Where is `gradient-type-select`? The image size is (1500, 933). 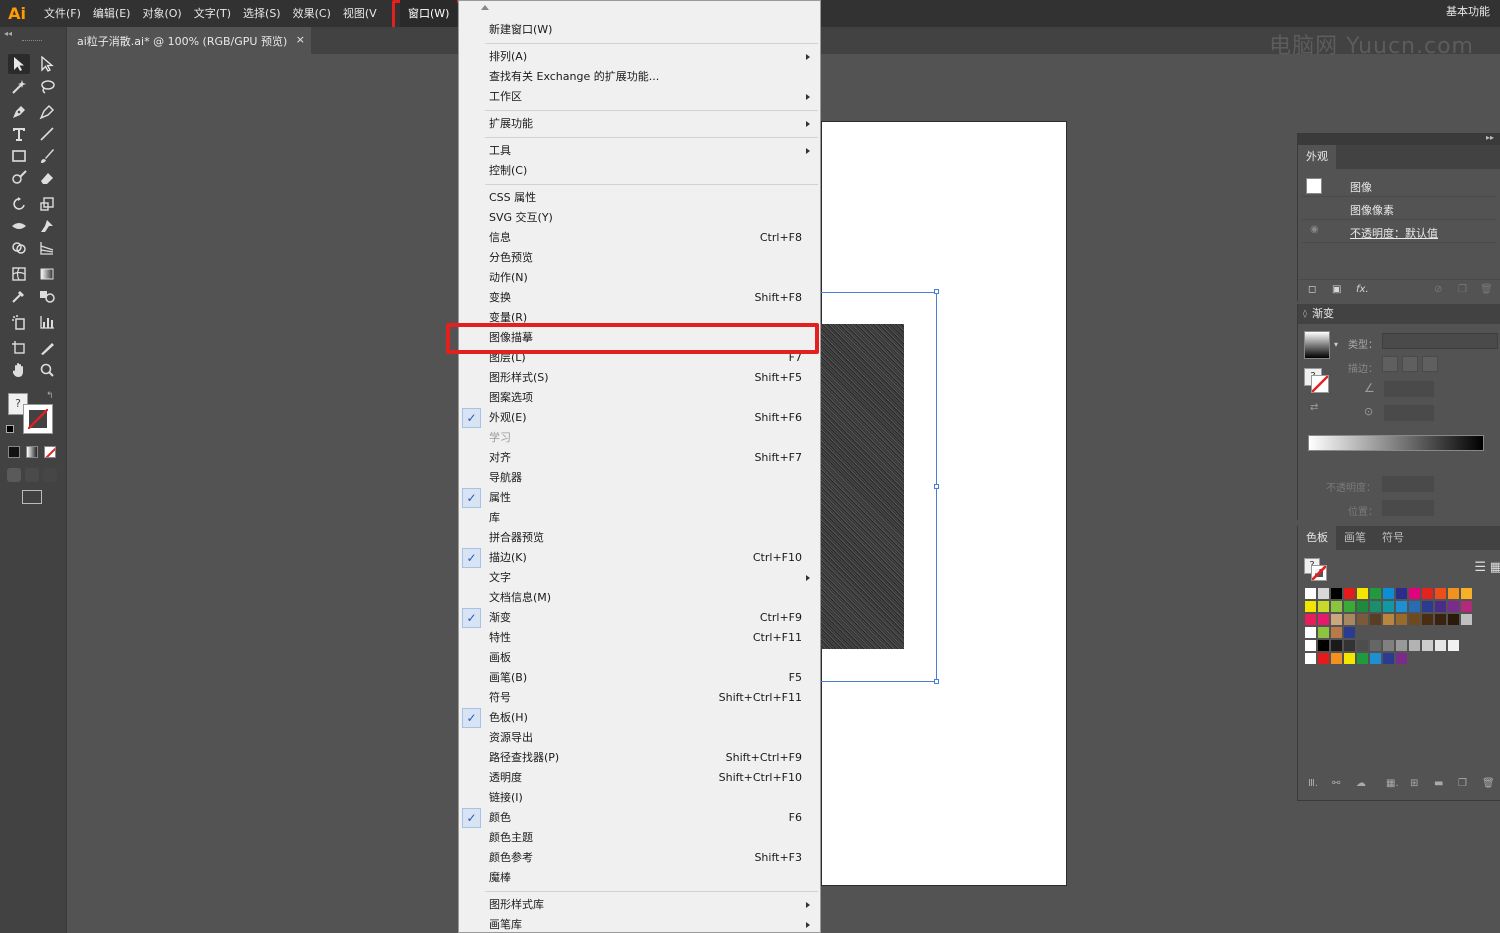
gradient-type-select is located at coordinates (1440, 341).